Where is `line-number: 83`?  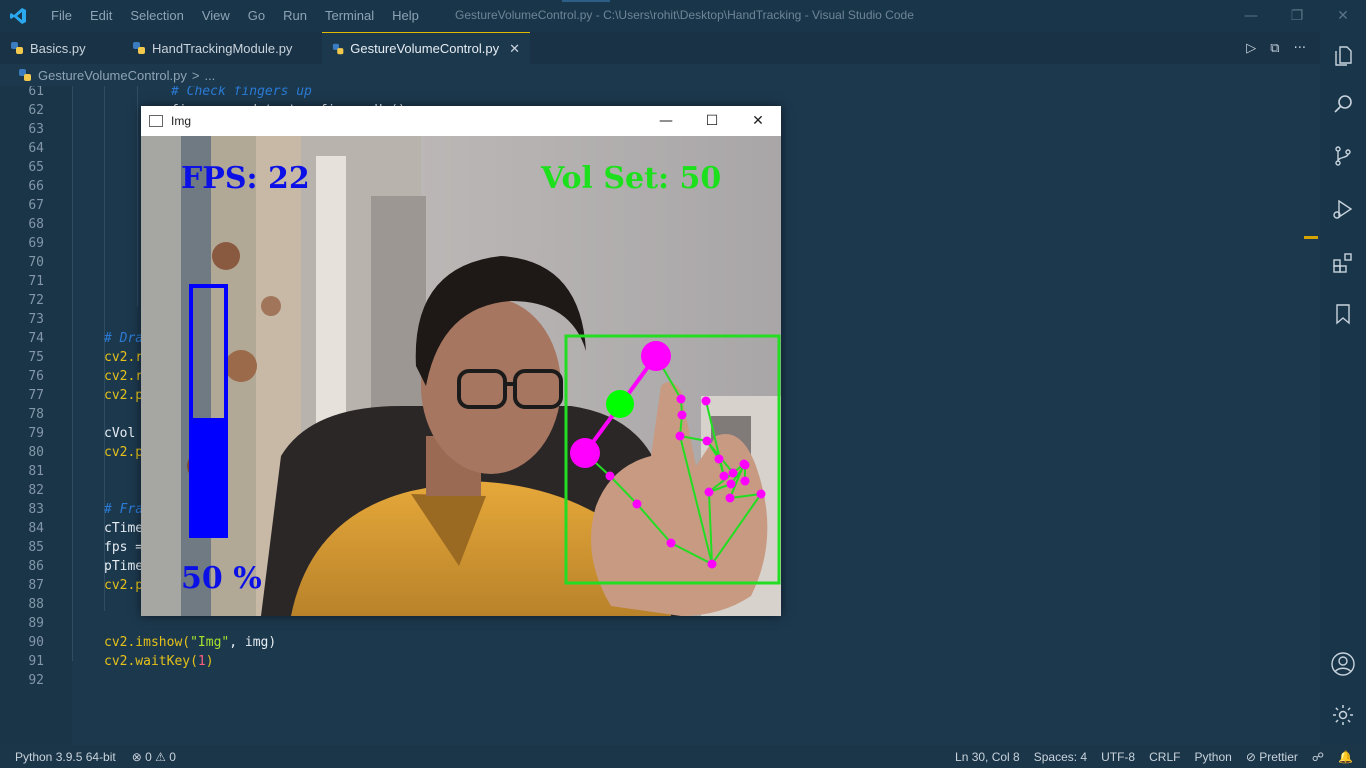
line-number: 83 is located at coordinates (36, 509).